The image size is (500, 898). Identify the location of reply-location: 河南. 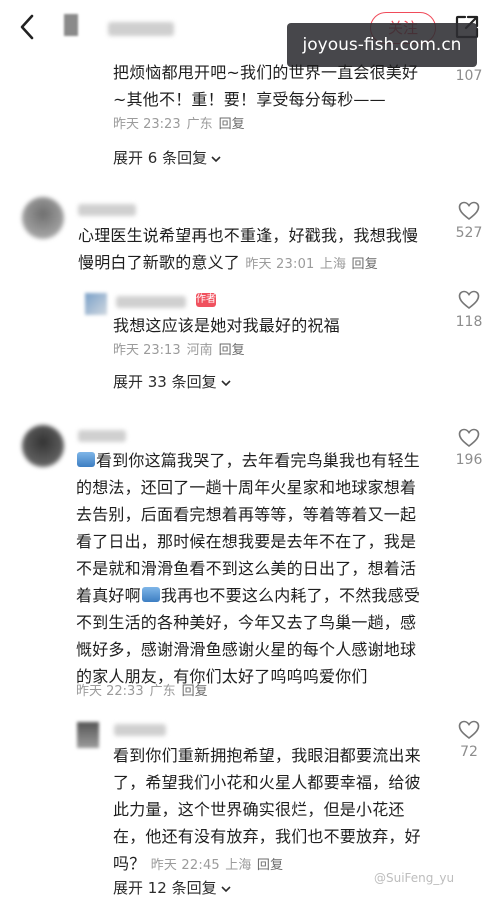
(199, 350).